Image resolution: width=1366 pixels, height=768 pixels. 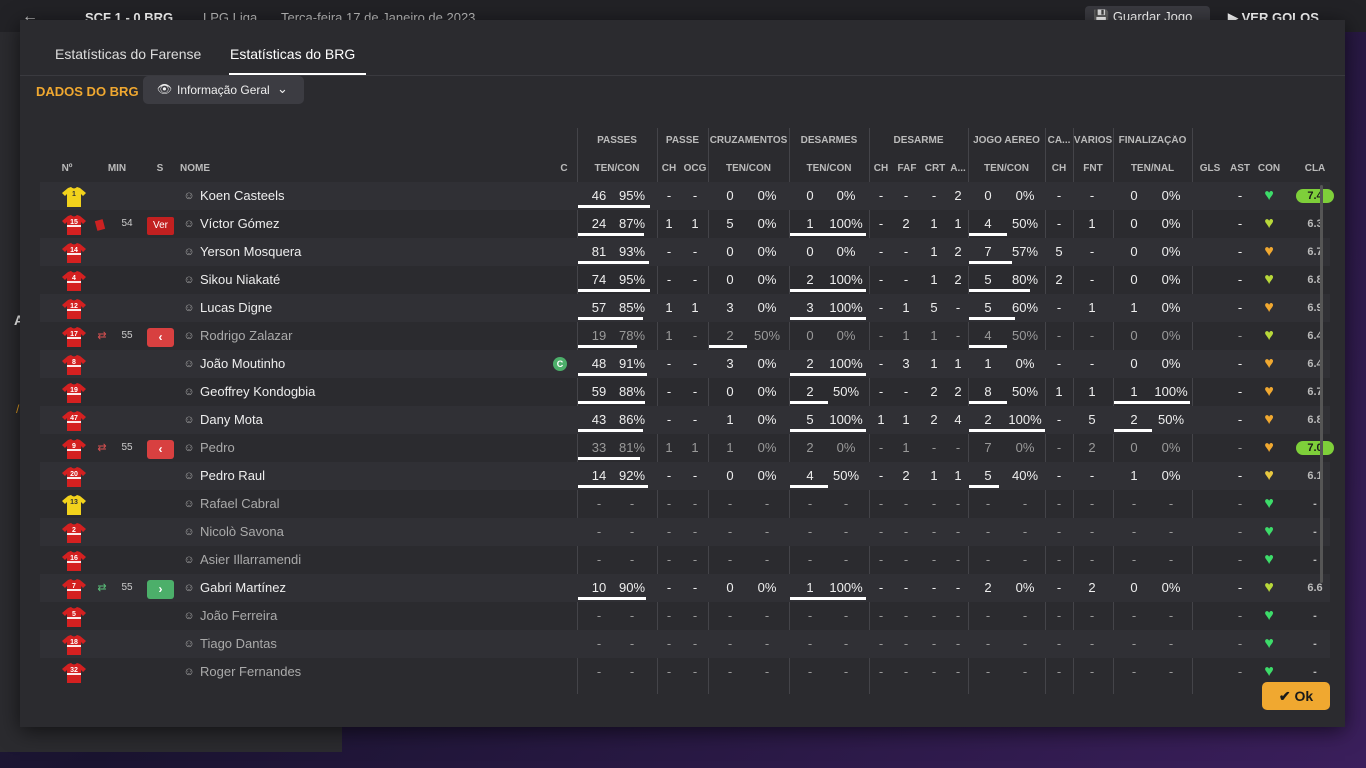 I want to click on shirt-number: 4, so click(x=74, y=278).